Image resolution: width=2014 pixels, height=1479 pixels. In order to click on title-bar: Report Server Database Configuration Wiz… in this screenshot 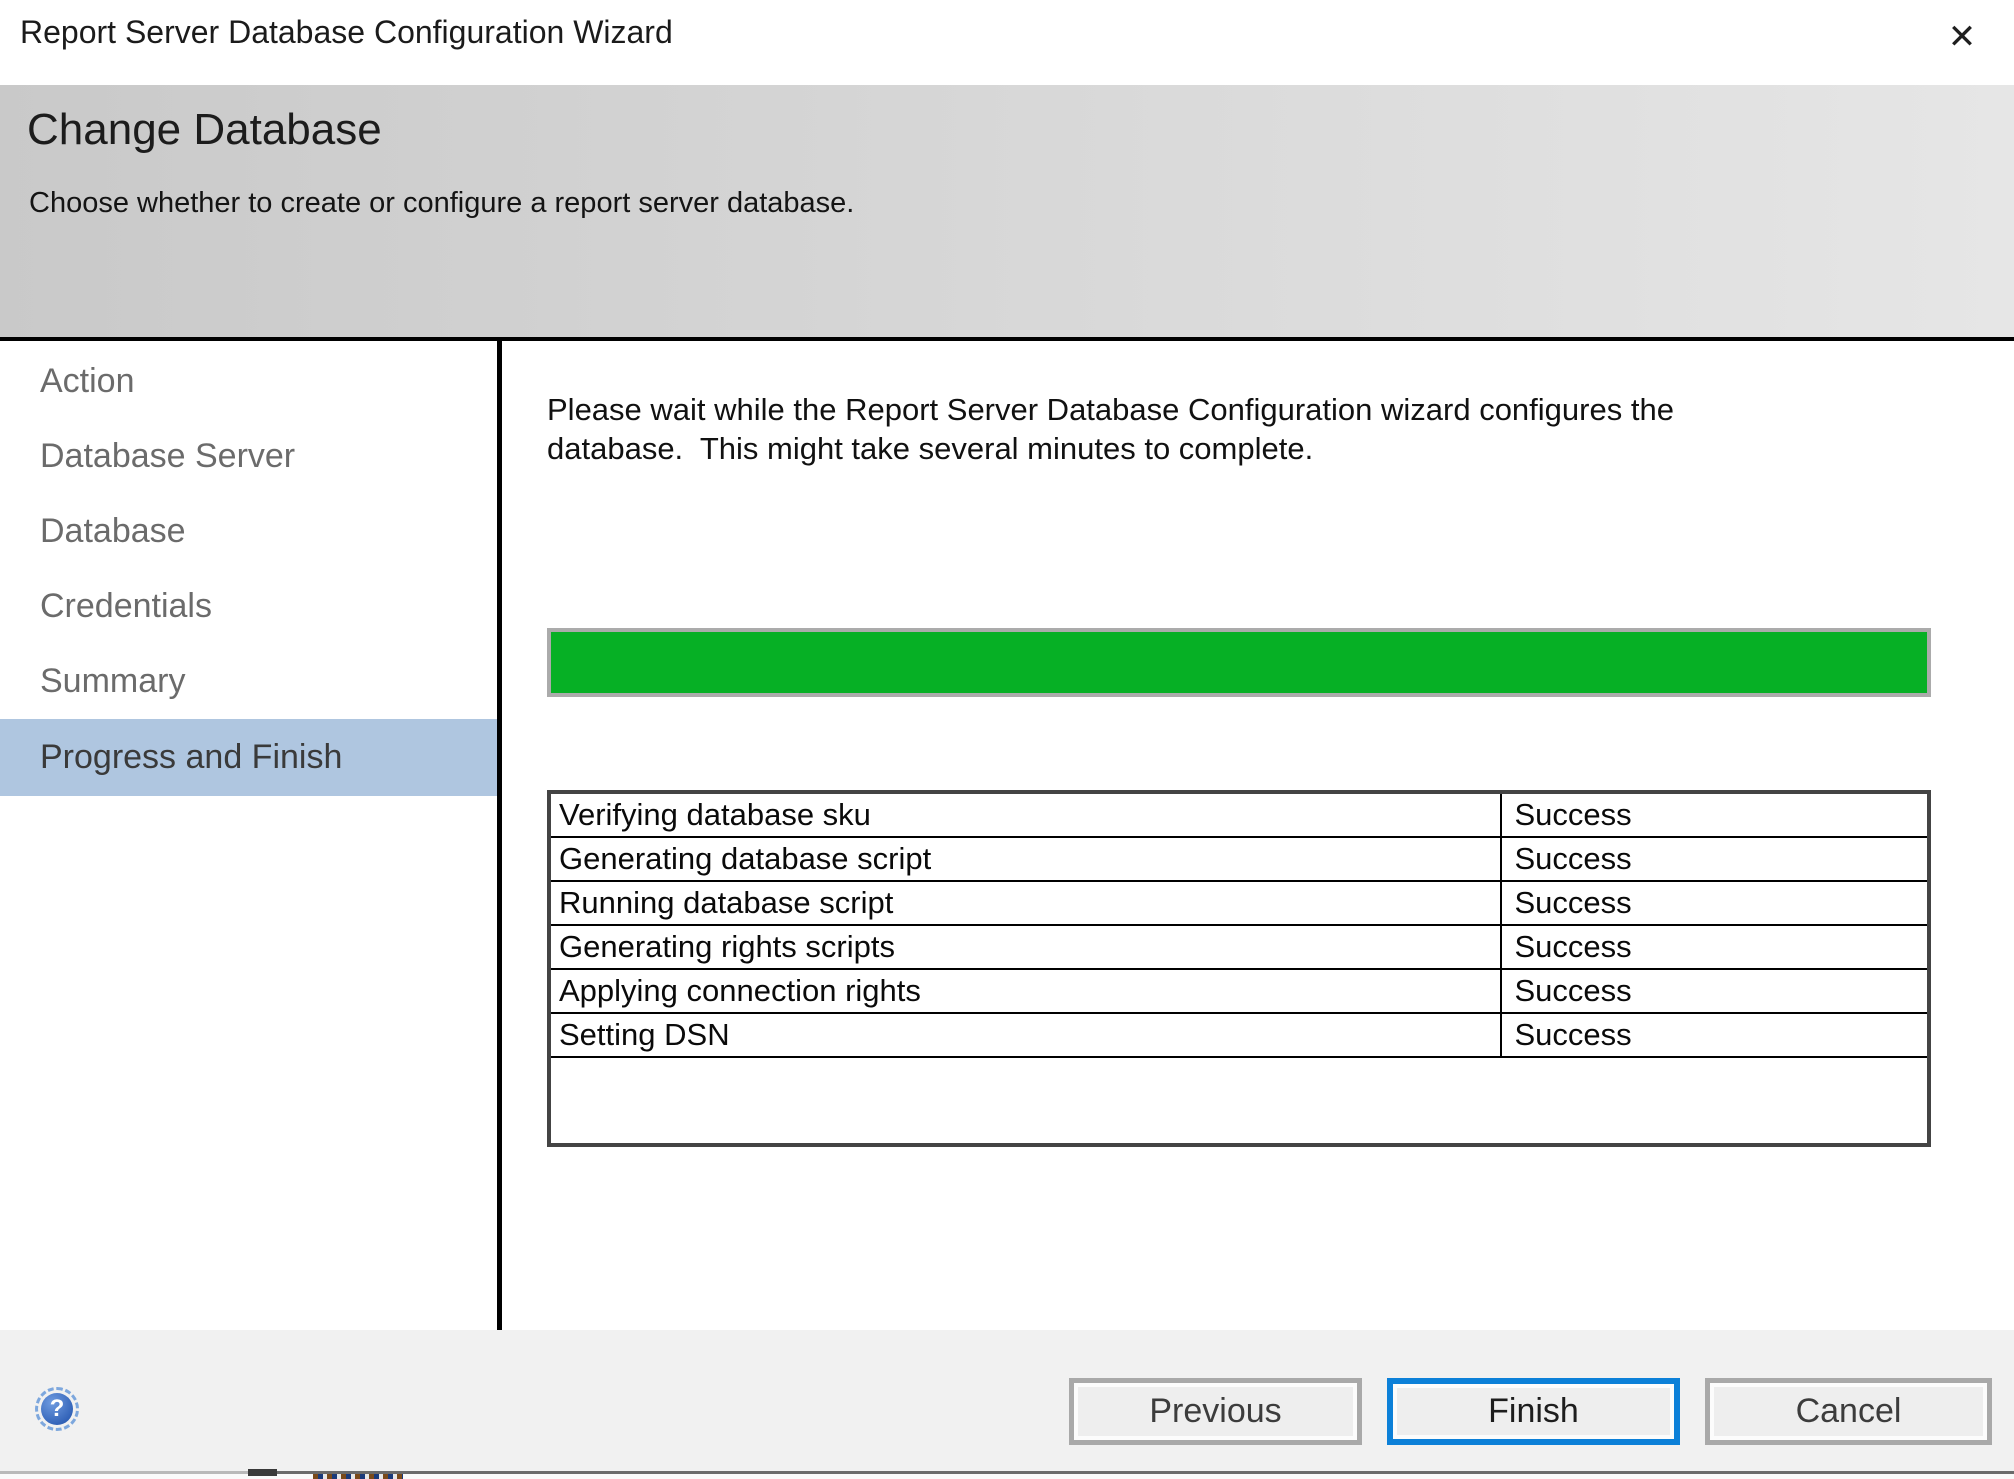, I will do `click(1007, 42)`.